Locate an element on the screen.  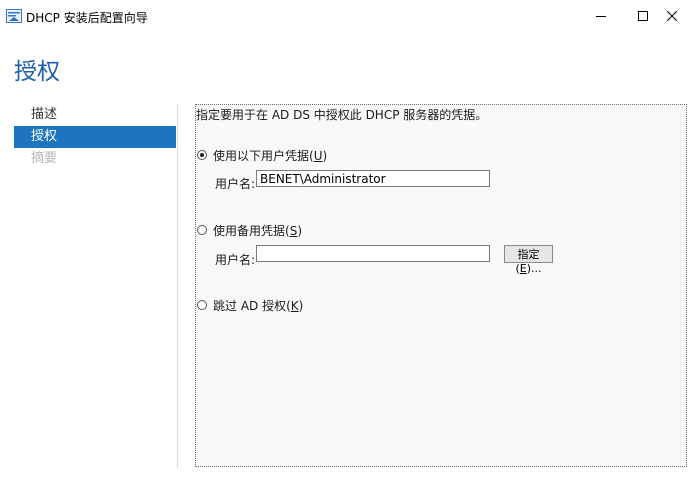
nav-item-description: 描述 is located at coordinates (95, 115).